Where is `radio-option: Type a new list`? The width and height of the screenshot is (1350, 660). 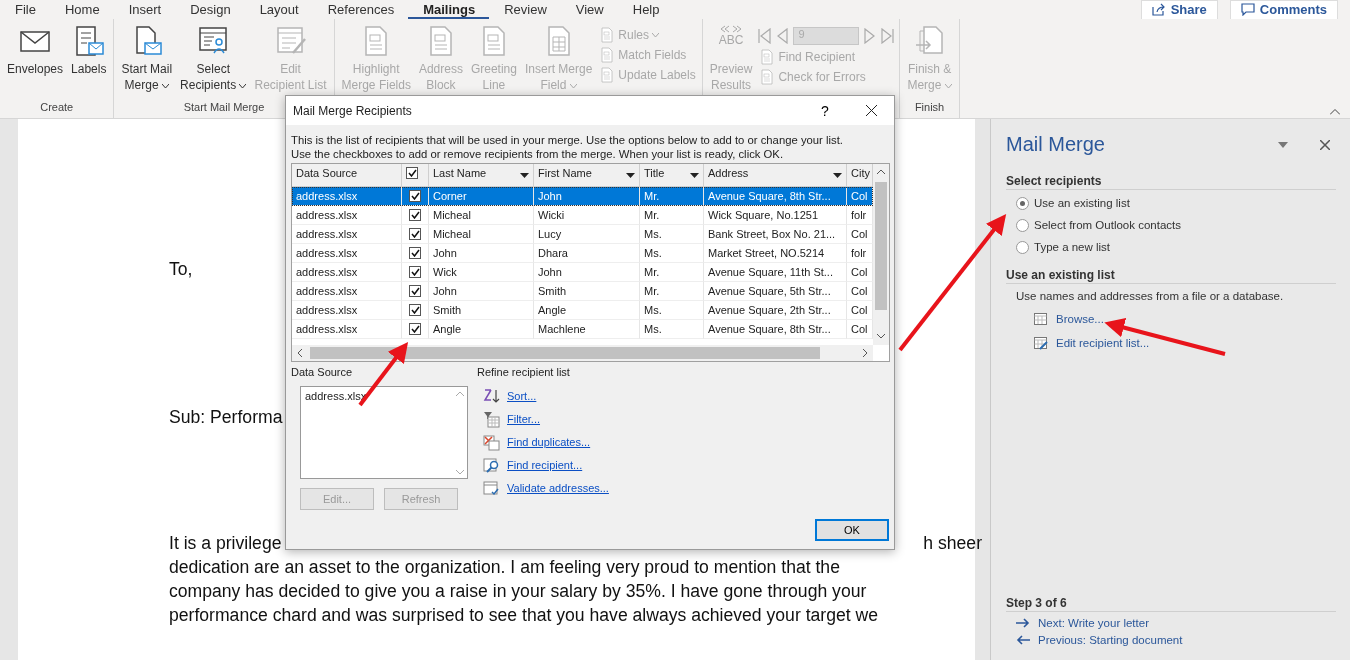 radio-option: Type a new list is located at coordinates (1176, 247).